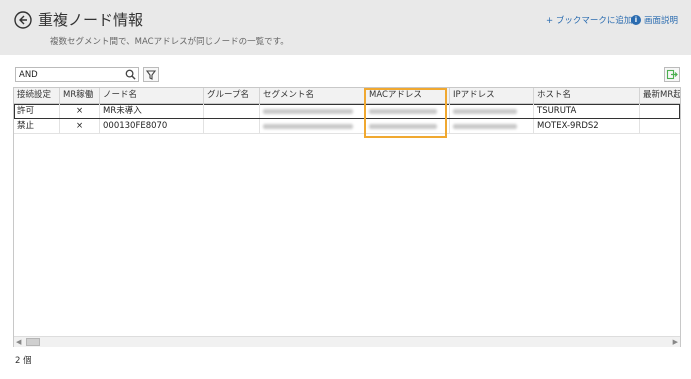 Image resolution: width=691 pixels, height=379 pixels. I want to click on col-ip-address: IPアドレス, so click(492, 95).